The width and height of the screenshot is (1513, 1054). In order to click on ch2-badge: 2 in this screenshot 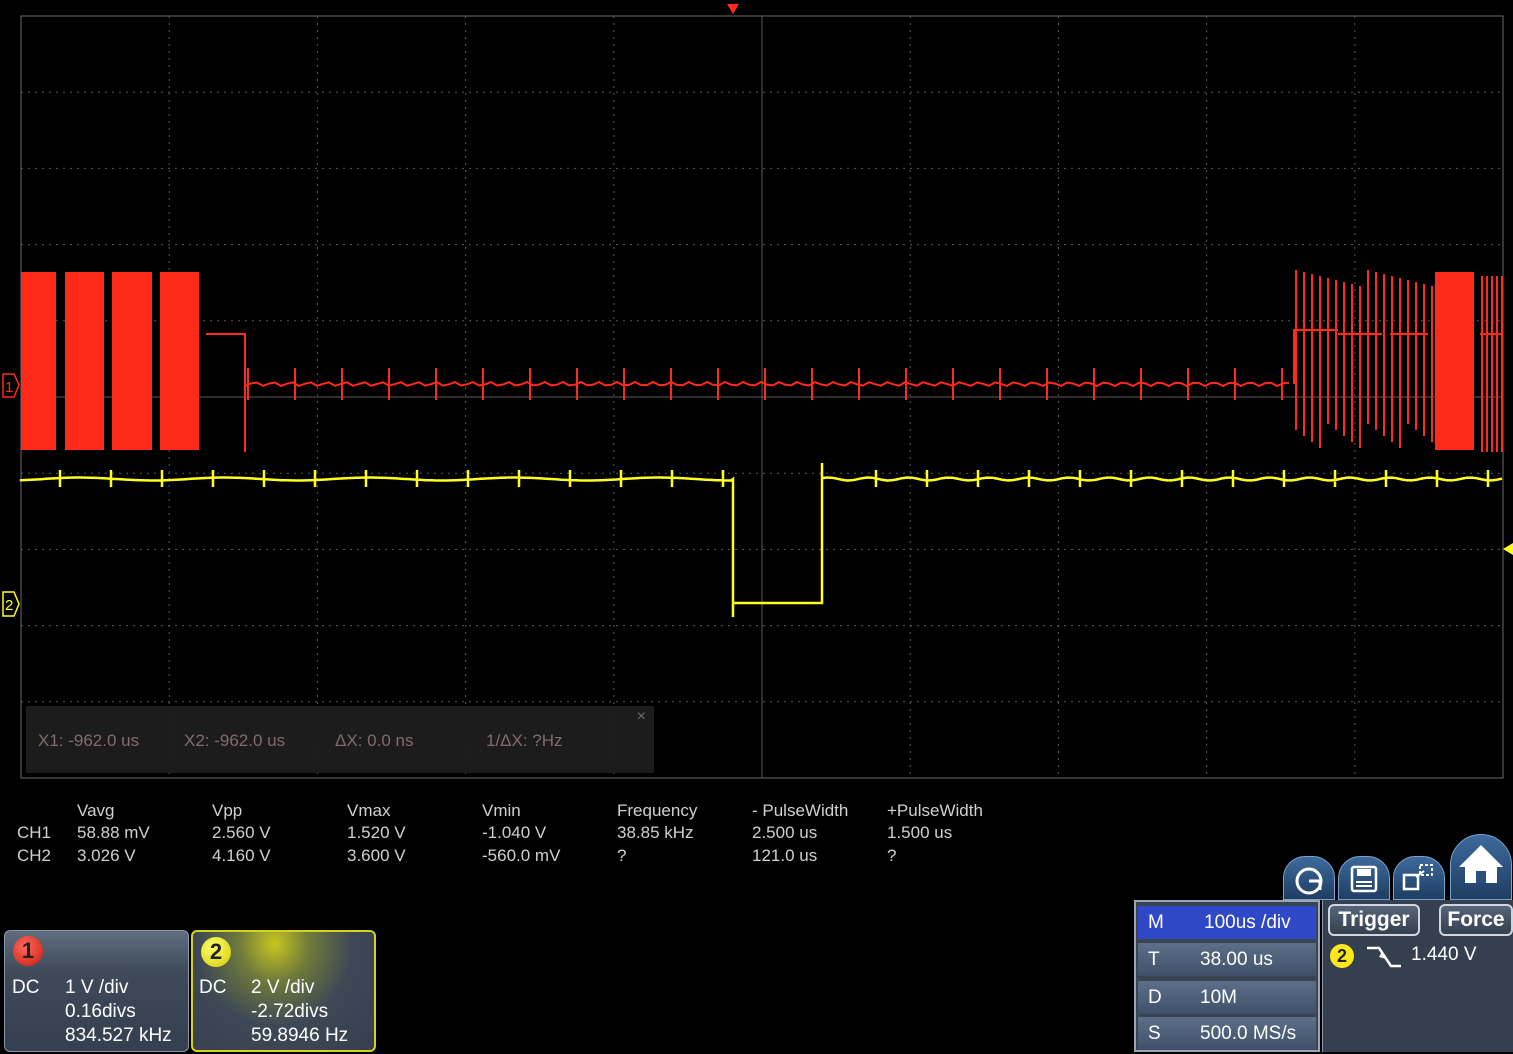, I will do `click(216, 952)`.